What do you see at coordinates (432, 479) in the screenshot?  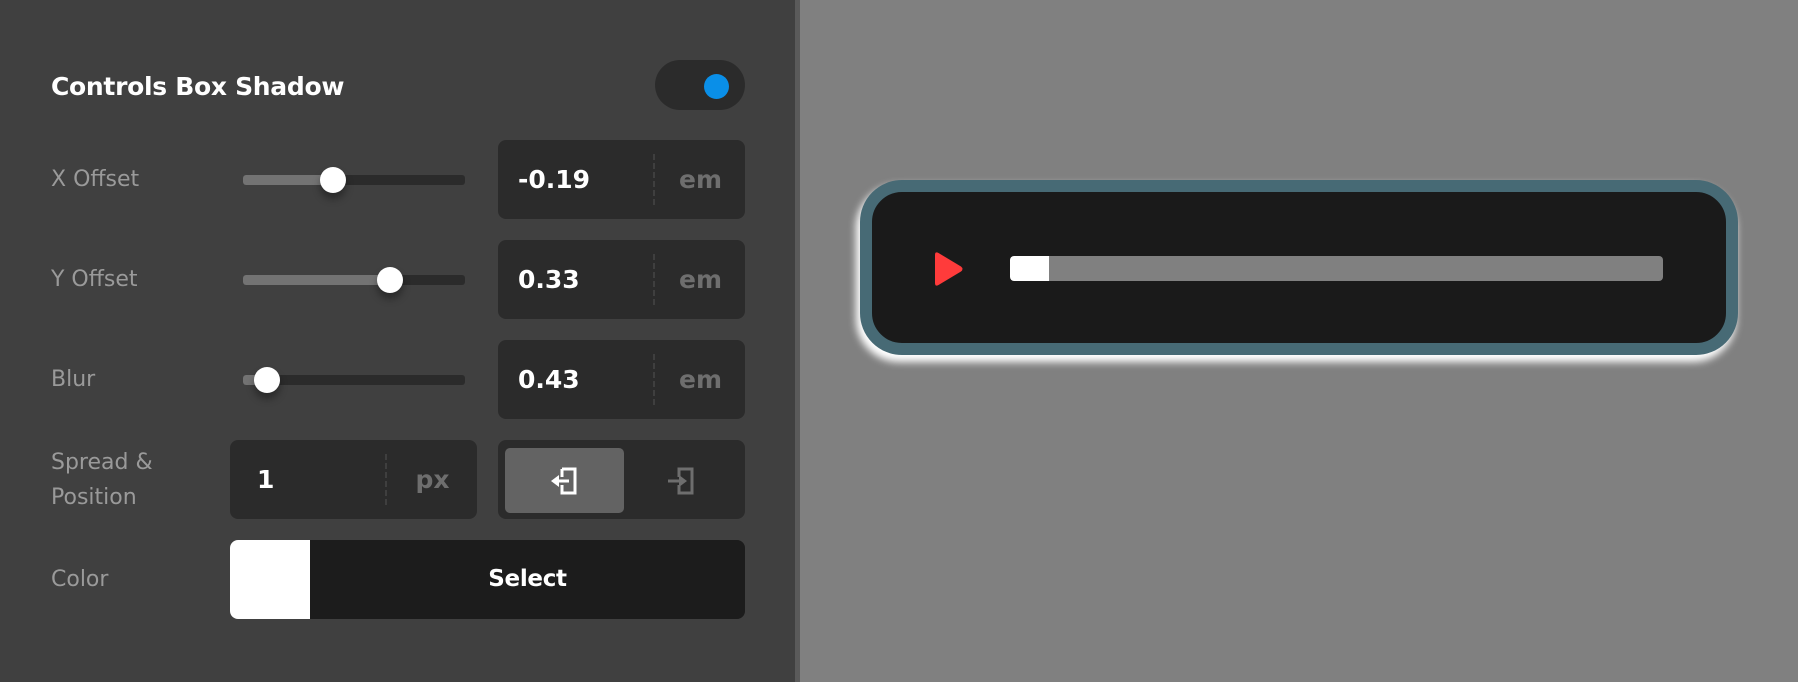 I see `spread-unit: px` at bounding box center [432, 479].